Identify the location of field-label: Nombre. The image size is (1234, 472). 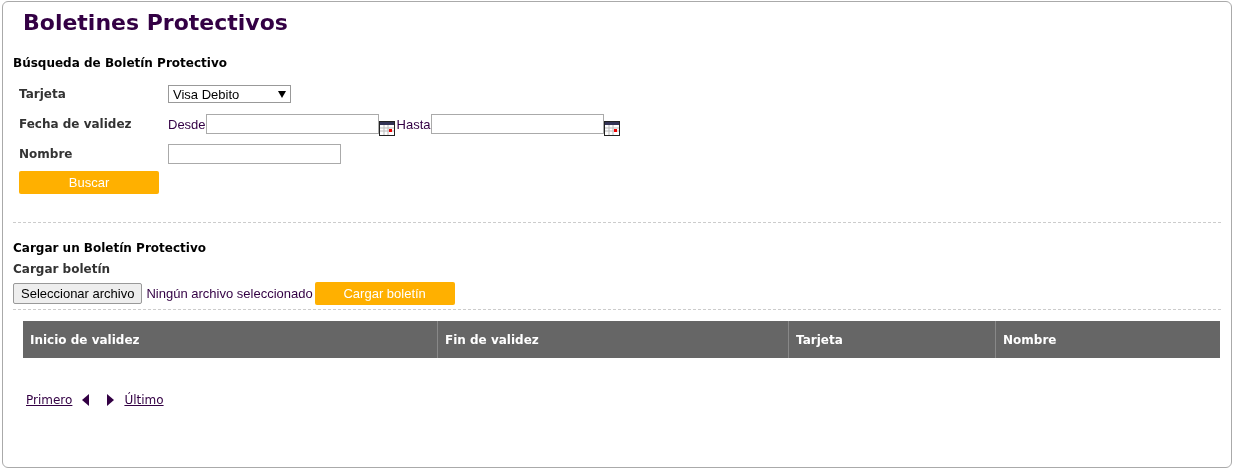
(46, 154).